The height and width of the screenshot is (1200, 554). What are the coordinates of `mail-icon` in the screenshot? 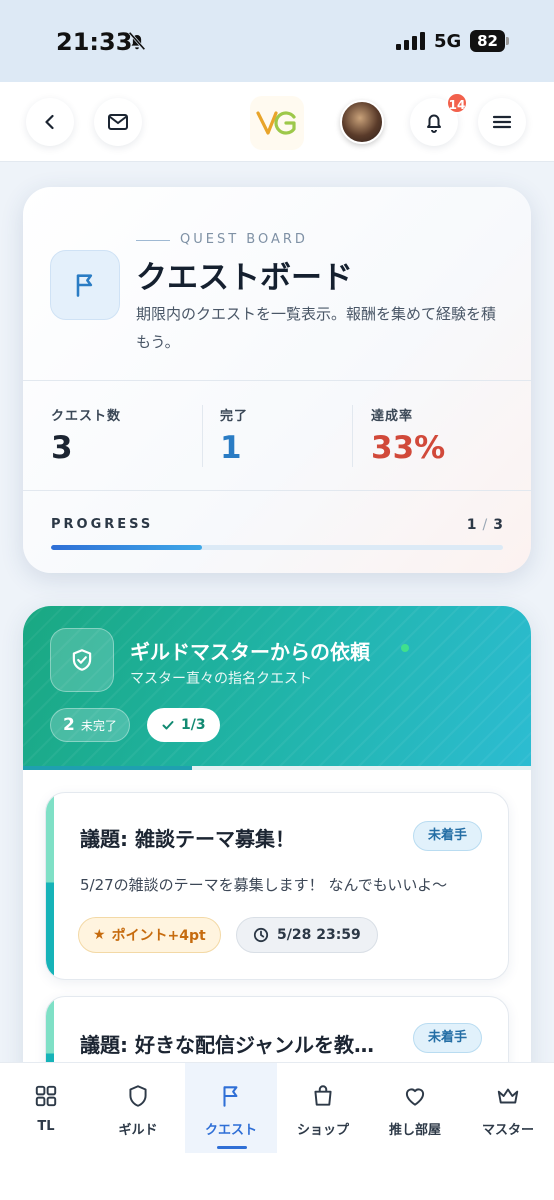 It's located at (118, 122).